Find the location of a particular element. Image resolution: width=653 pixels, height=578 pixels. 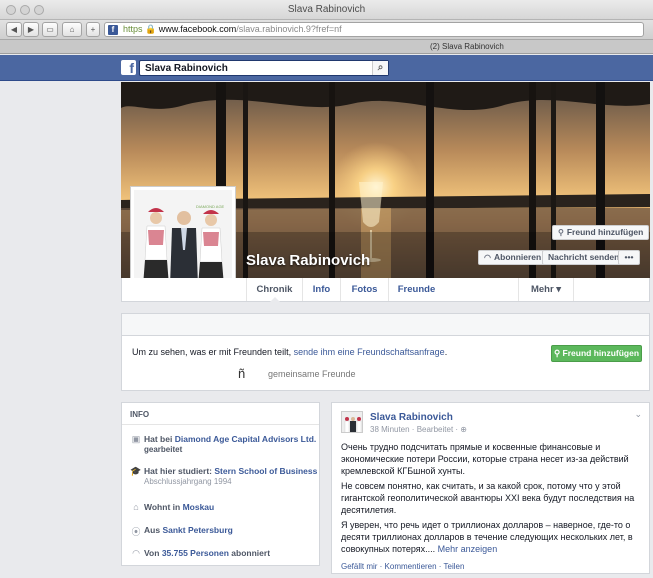

tab-freunde: Freunde is located at coordinates (416, 289).